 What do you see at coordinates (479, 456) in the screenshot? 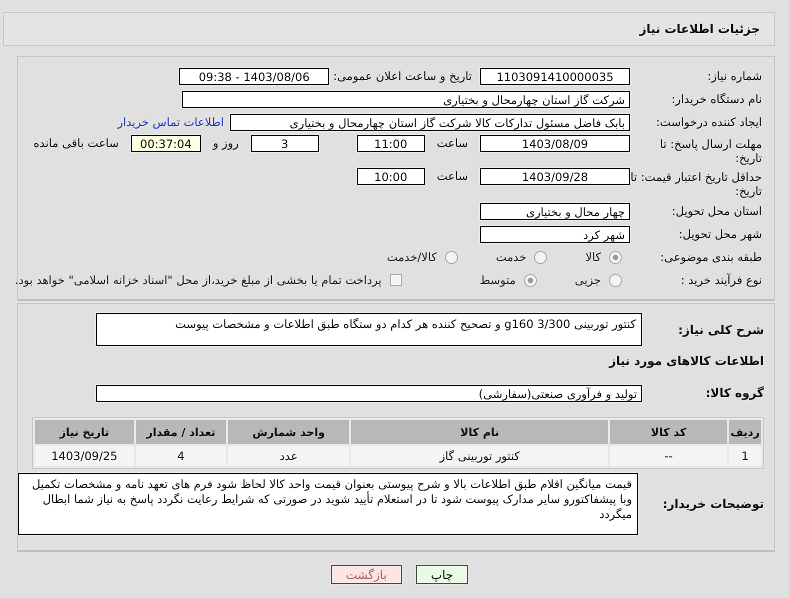
I see `table-cell: کنتور توربینی گاز` at bounding box center [479, 456].